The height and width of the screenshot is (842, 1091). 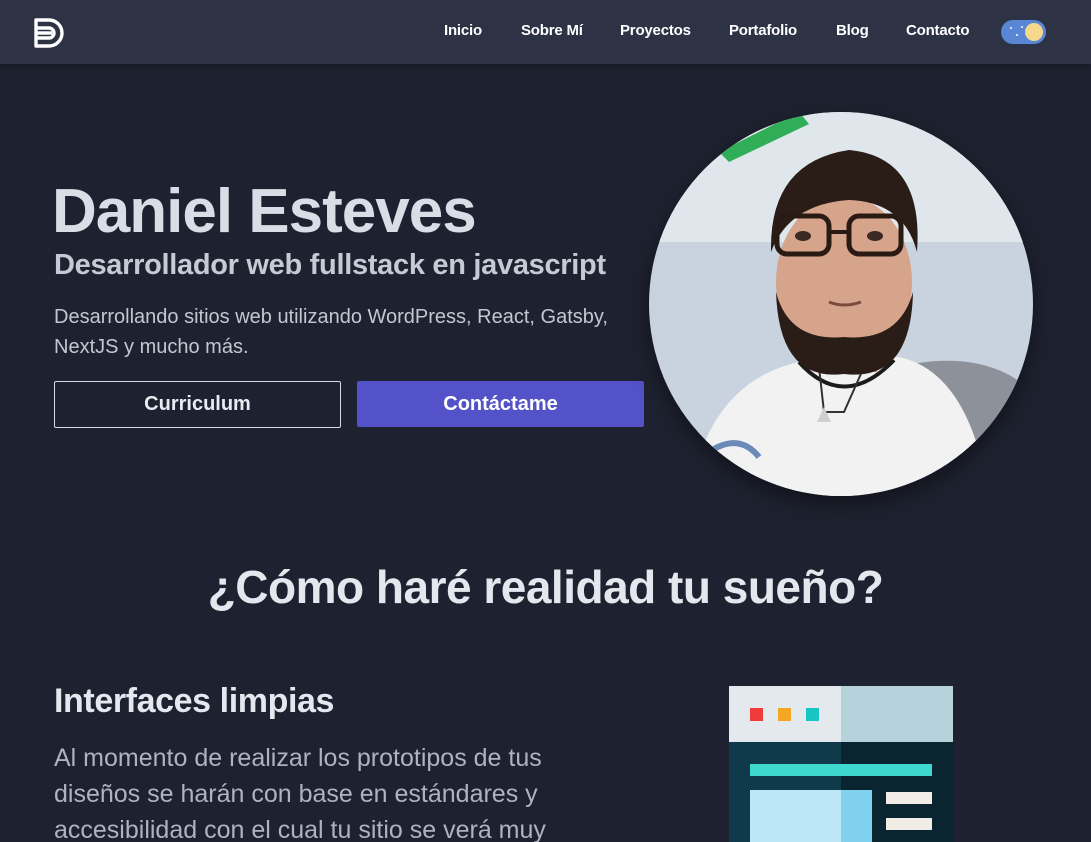 I want to click on browser-window-illustration, so click(x=841, y=764).